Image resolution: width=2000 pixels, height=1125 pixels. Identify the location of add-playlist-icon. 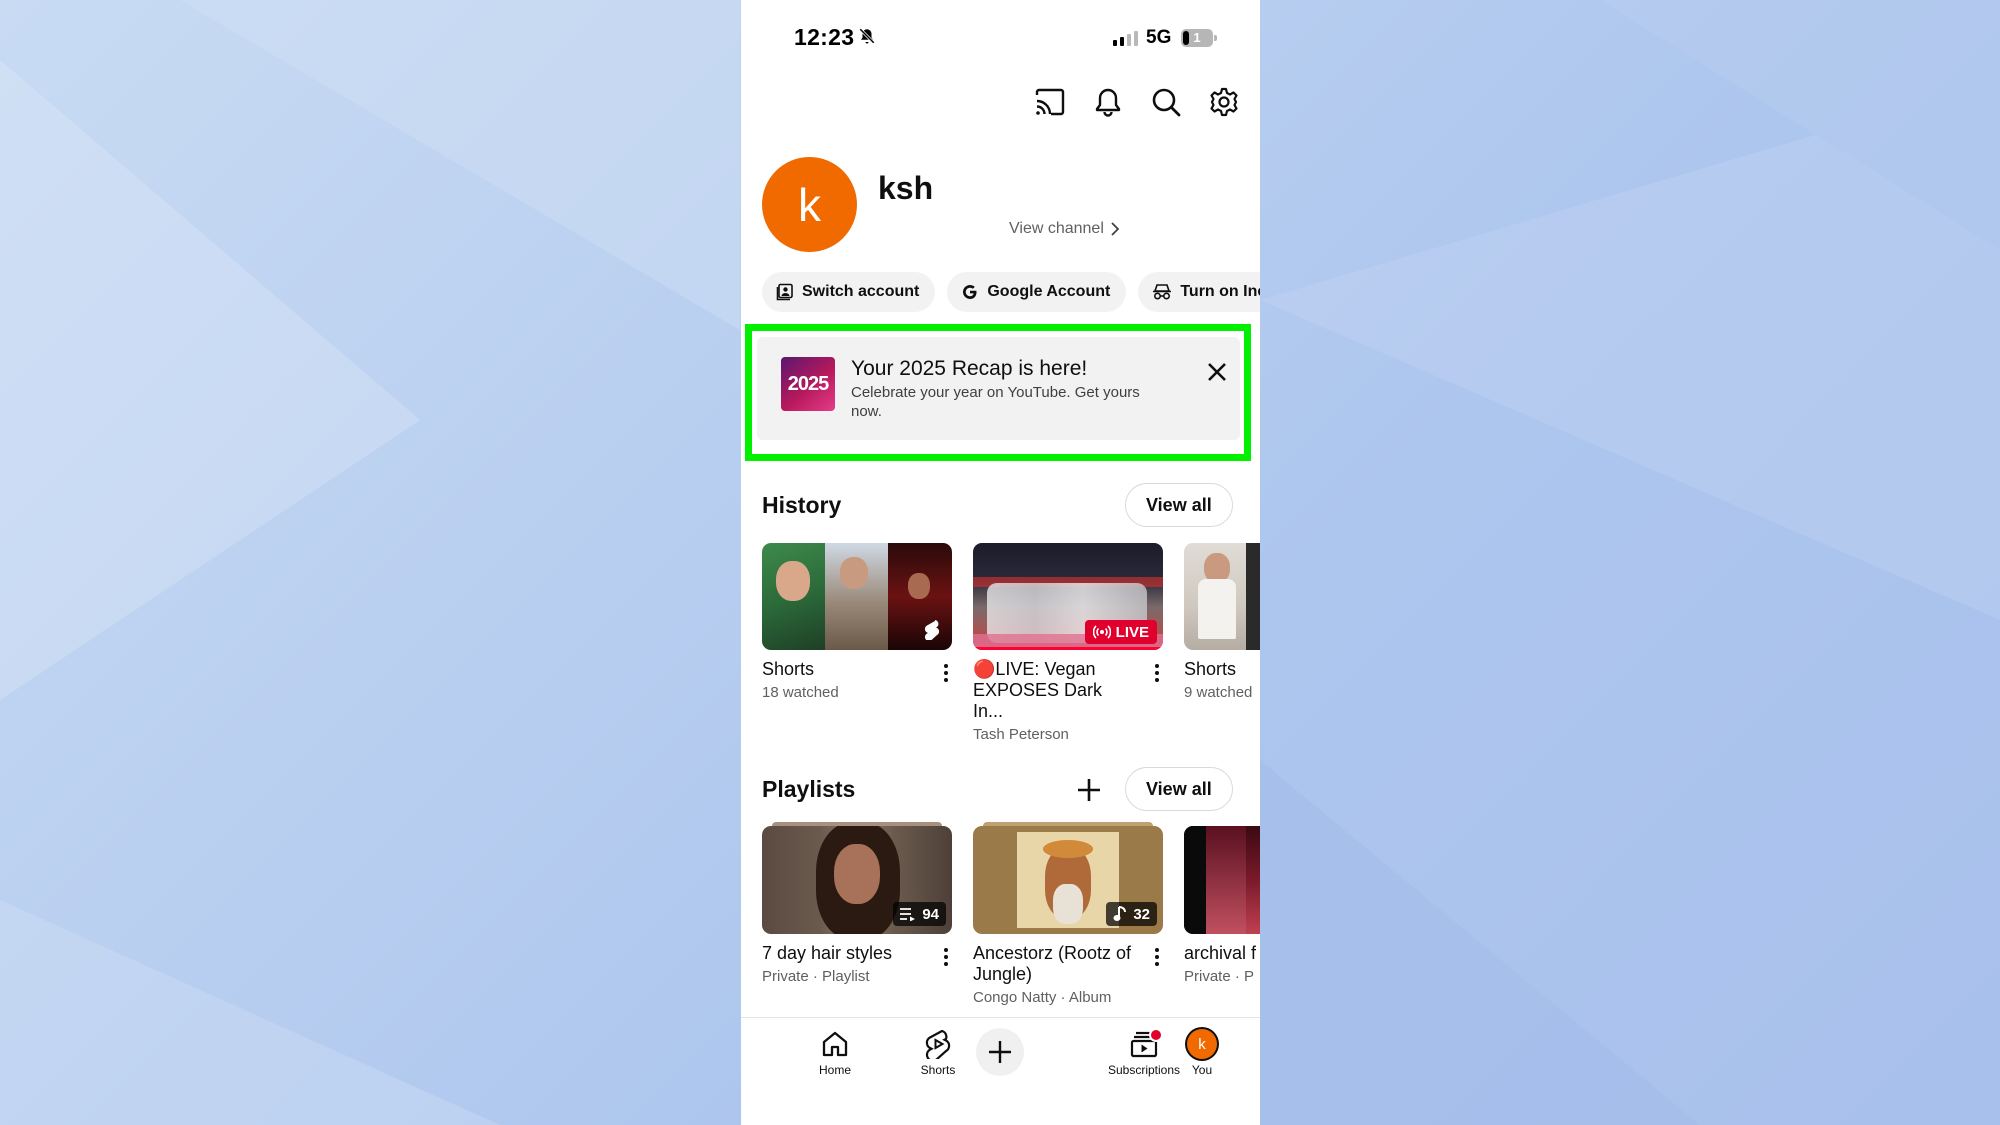
(1089, 790).